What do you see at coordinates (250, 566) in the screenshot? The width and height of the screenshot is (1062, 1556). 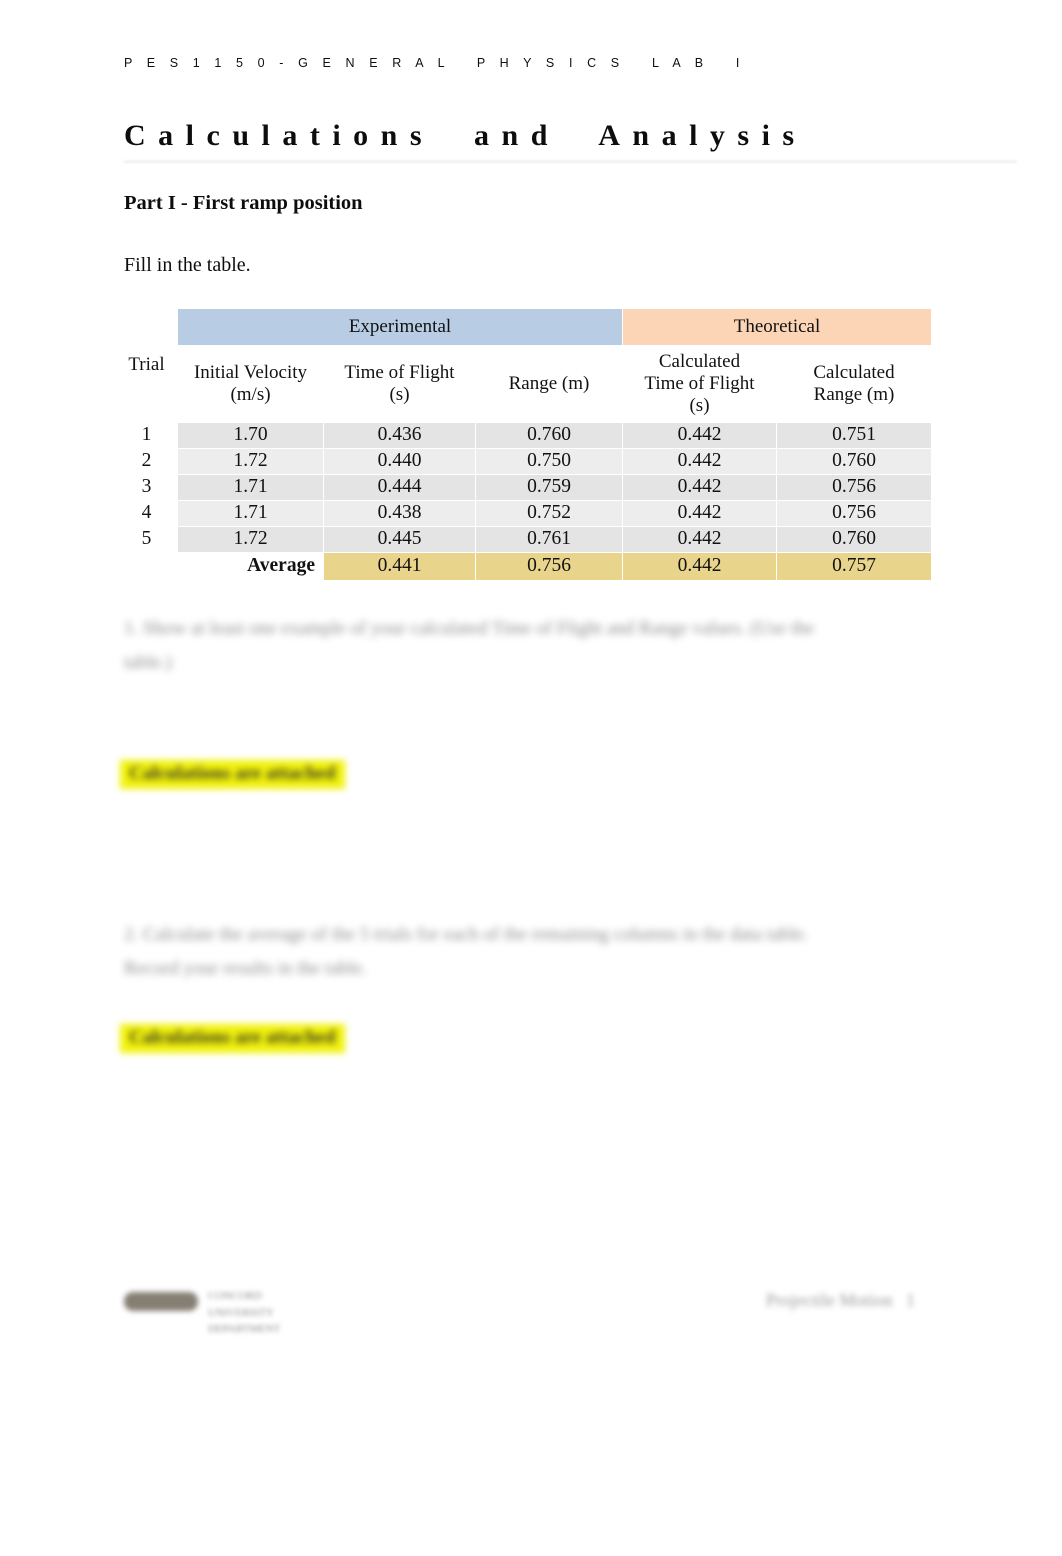 I see `cell-average-label: Average` at bounding box center [250, 566].